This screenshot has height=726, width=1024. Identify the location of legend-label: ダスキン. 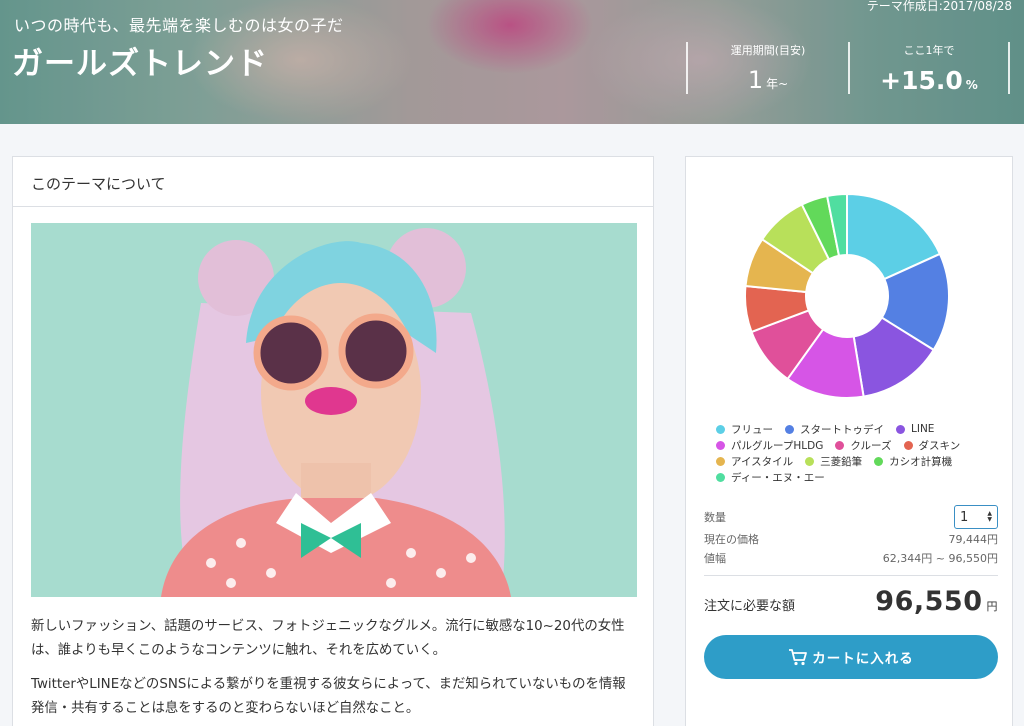
(939, 445).